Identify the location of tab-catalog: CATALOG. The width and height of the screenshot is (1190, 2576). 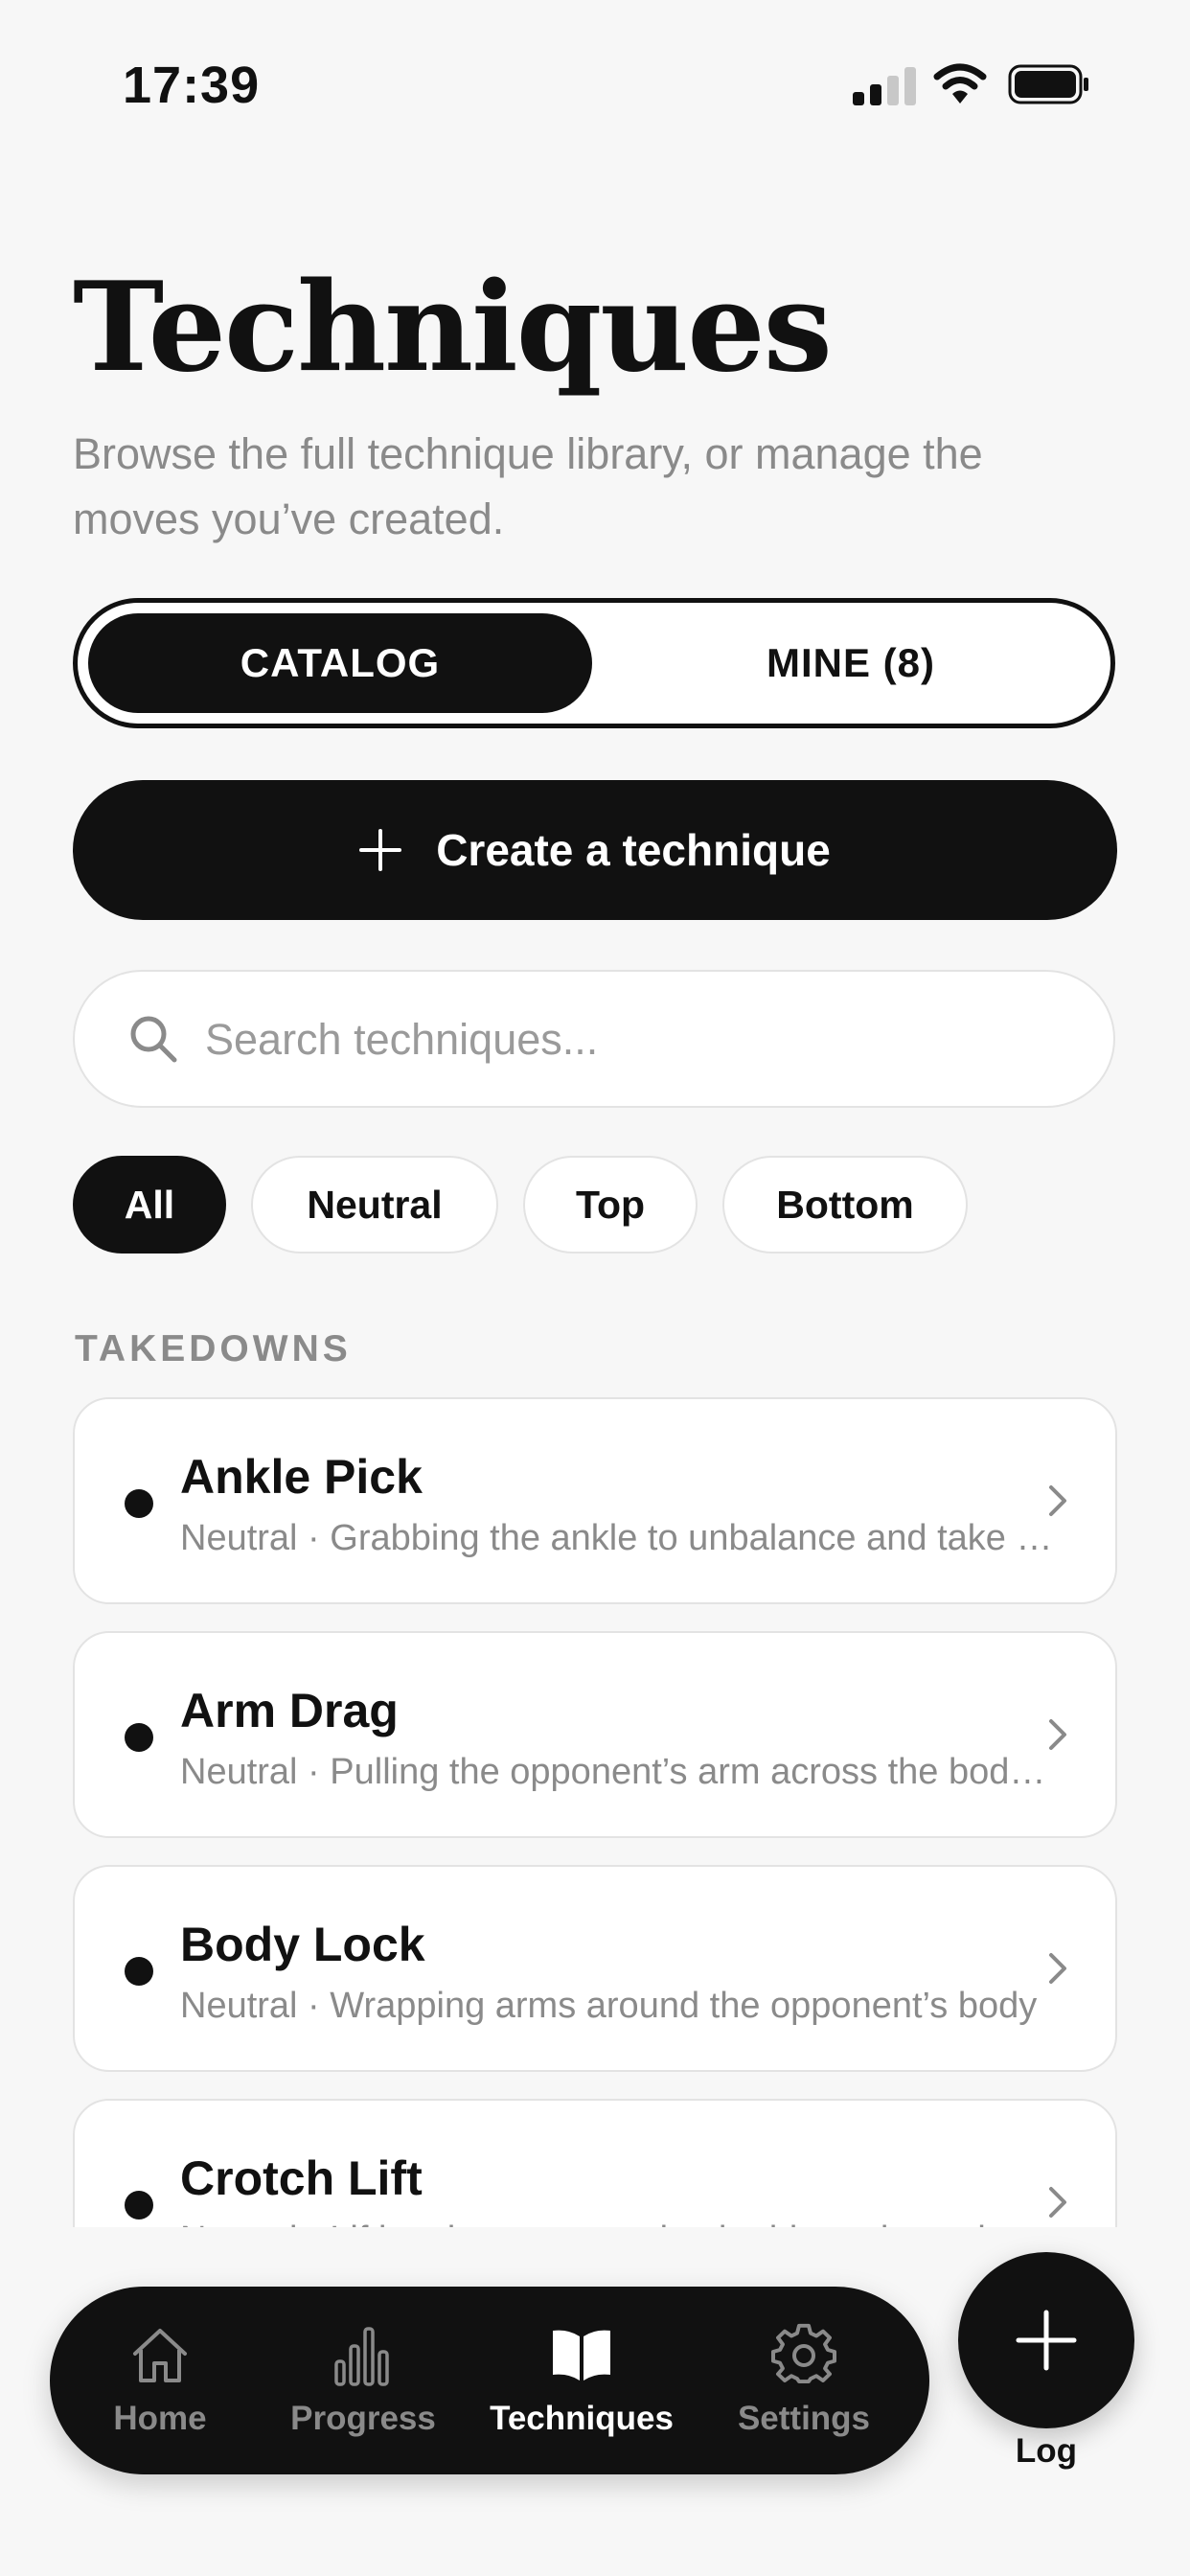
(340, 663).